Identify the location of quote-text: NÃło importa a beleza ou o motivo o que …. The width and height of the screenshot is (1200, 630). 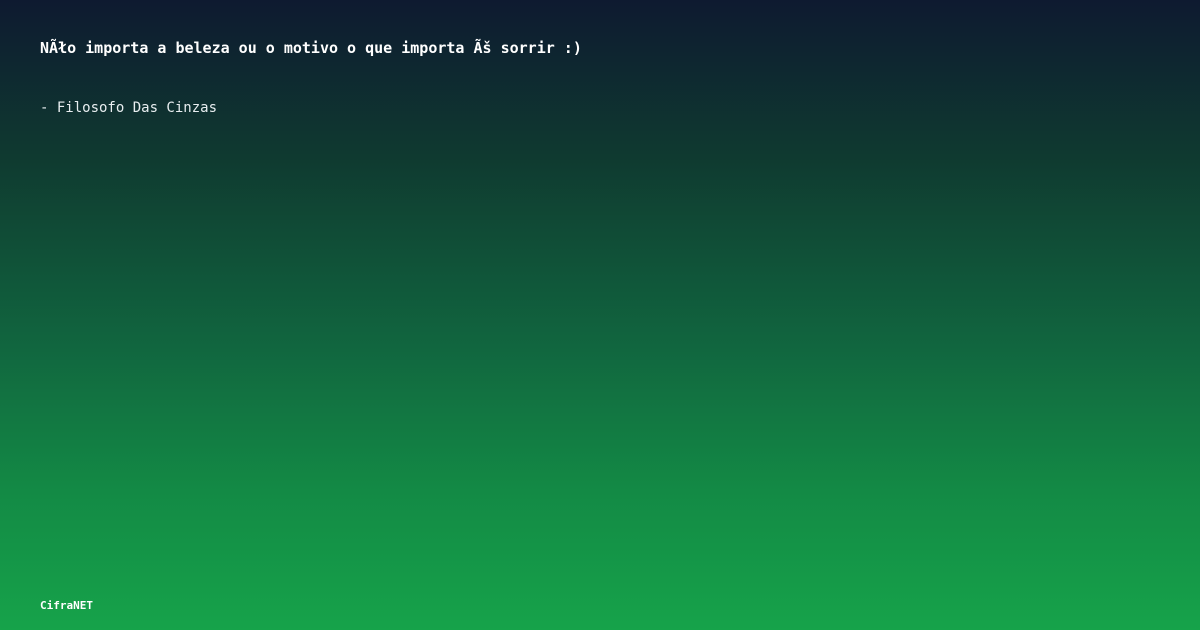
(311, 48).